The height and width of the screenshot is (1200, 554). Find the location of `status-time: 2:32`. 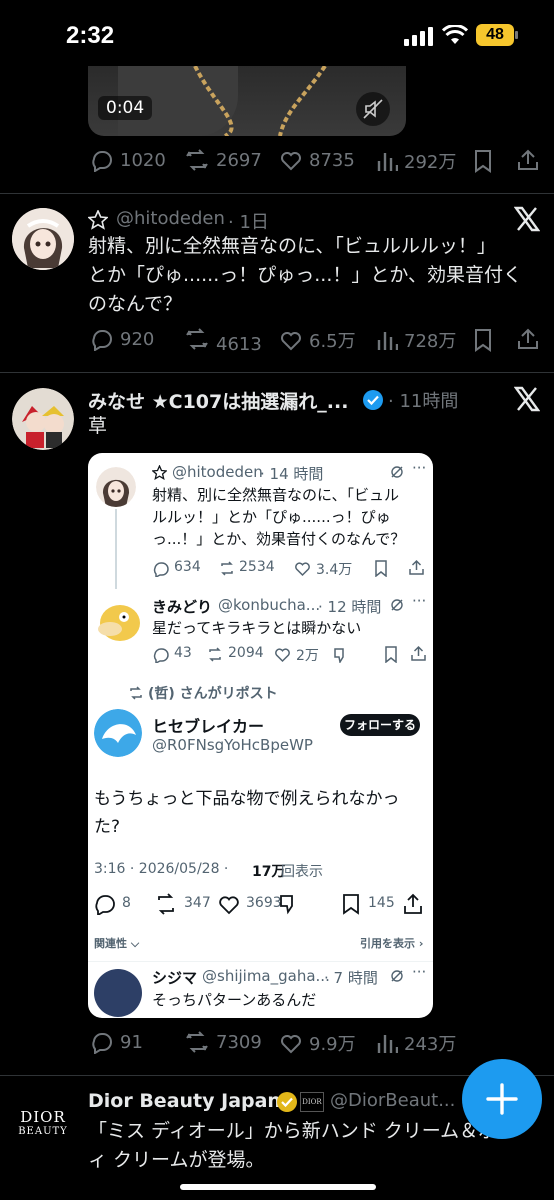

status-time: 2:32 is located at coordinates (90, 35).